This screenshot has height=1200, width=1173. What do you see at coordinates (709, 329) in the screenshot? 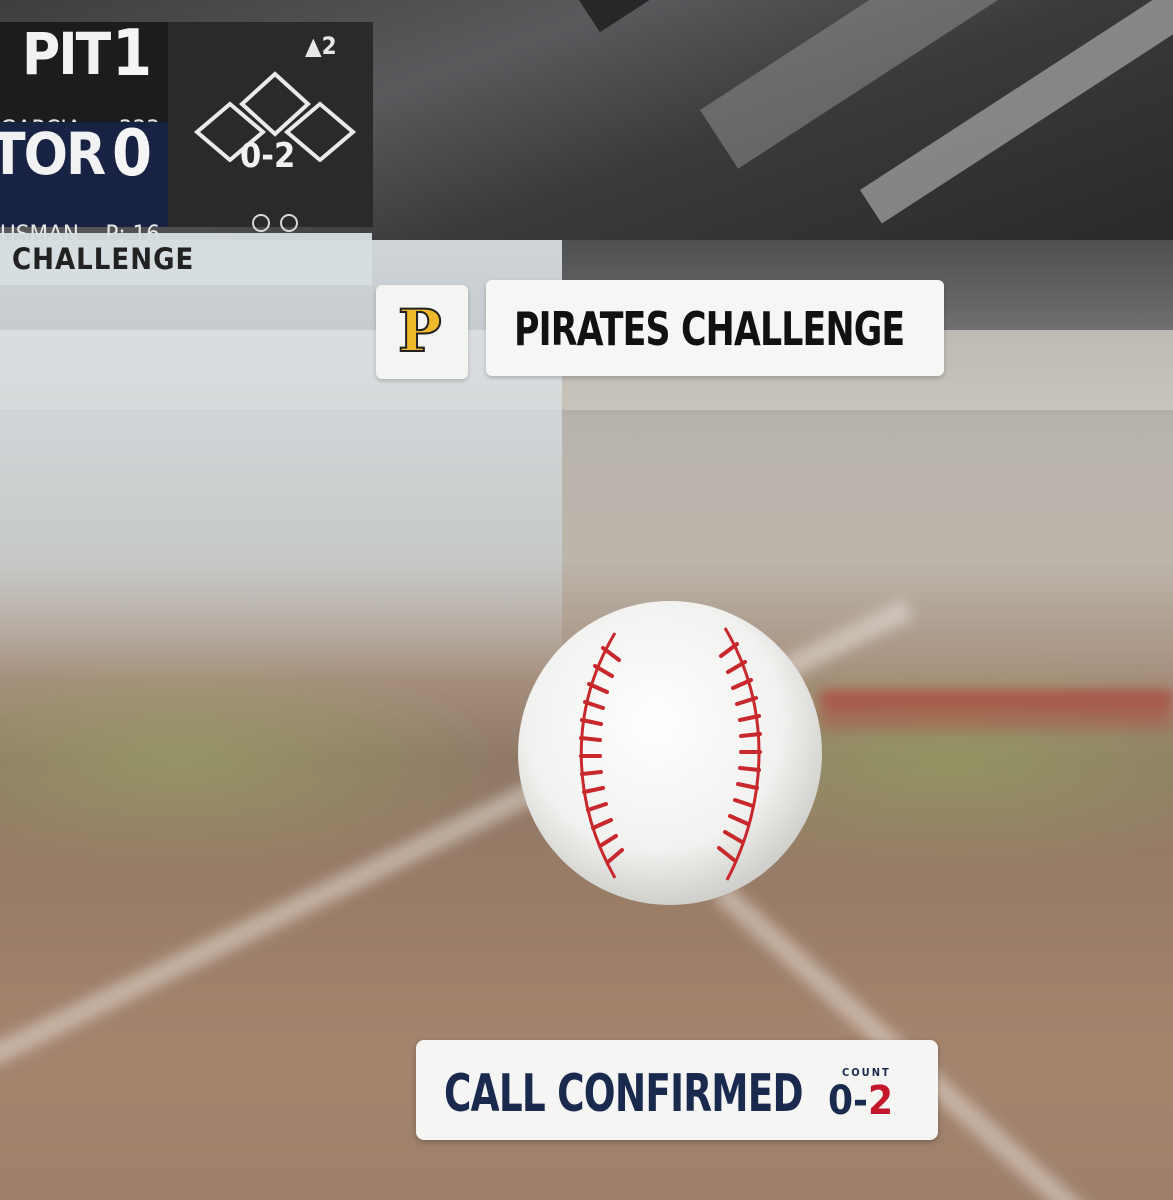
I see `challenge-title: PIRATES CHALLENGE` at bounding box center [709, 329].